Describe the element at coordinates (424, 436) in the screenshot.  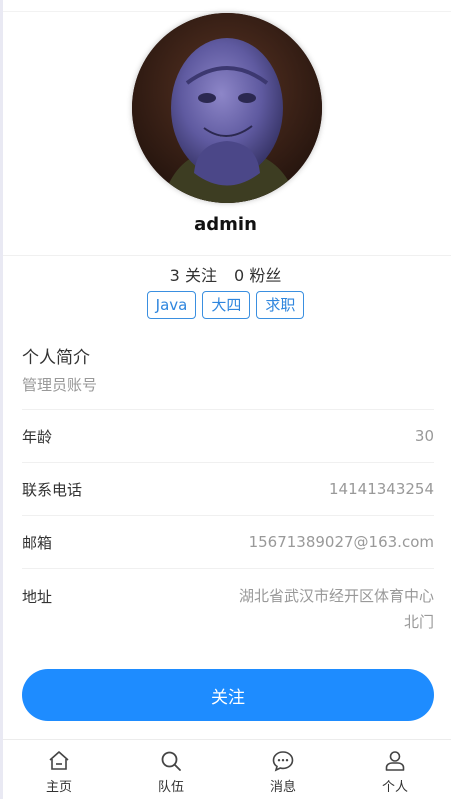
I see `age-value: 30` at that location.